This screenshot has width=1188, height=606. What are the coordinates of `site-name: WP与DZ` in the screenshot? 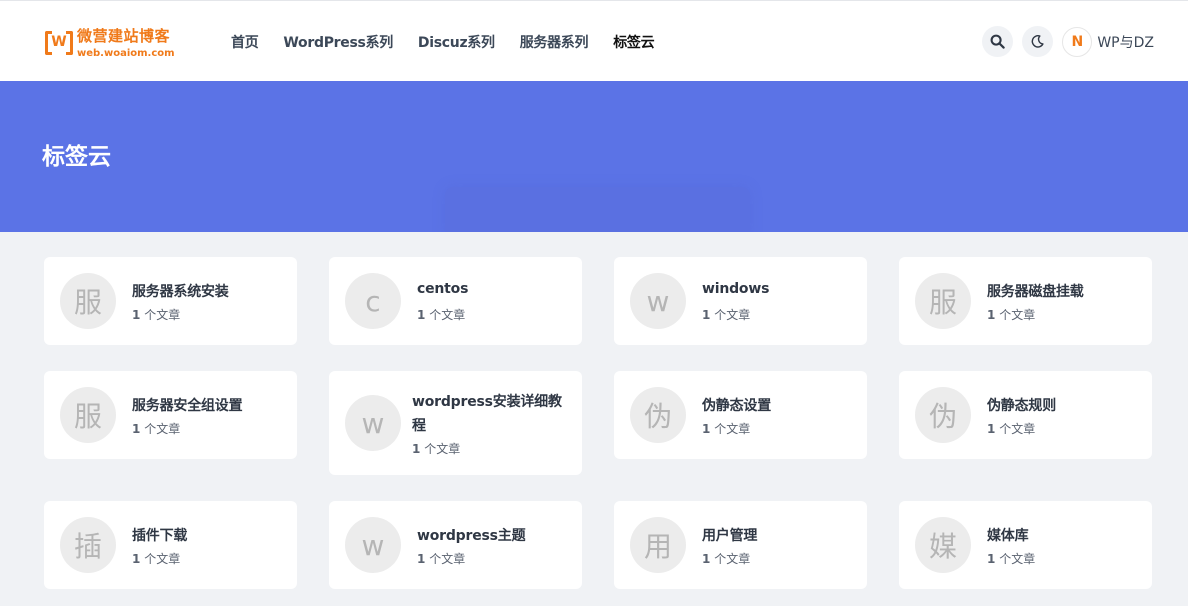 It's located at (1125, 42).